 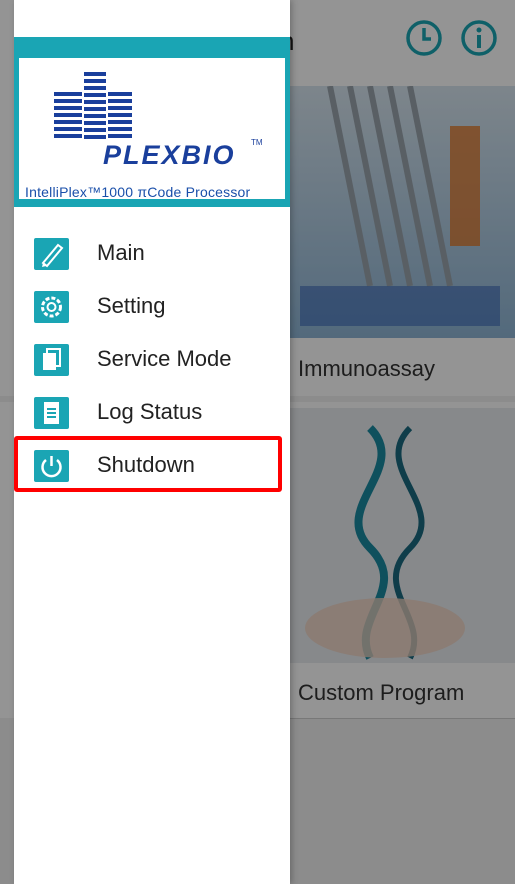 What do you see at coordinates (152, 253) in the screenshot?
I see `menu-item-main: Main` at bounding box center [152, 253].